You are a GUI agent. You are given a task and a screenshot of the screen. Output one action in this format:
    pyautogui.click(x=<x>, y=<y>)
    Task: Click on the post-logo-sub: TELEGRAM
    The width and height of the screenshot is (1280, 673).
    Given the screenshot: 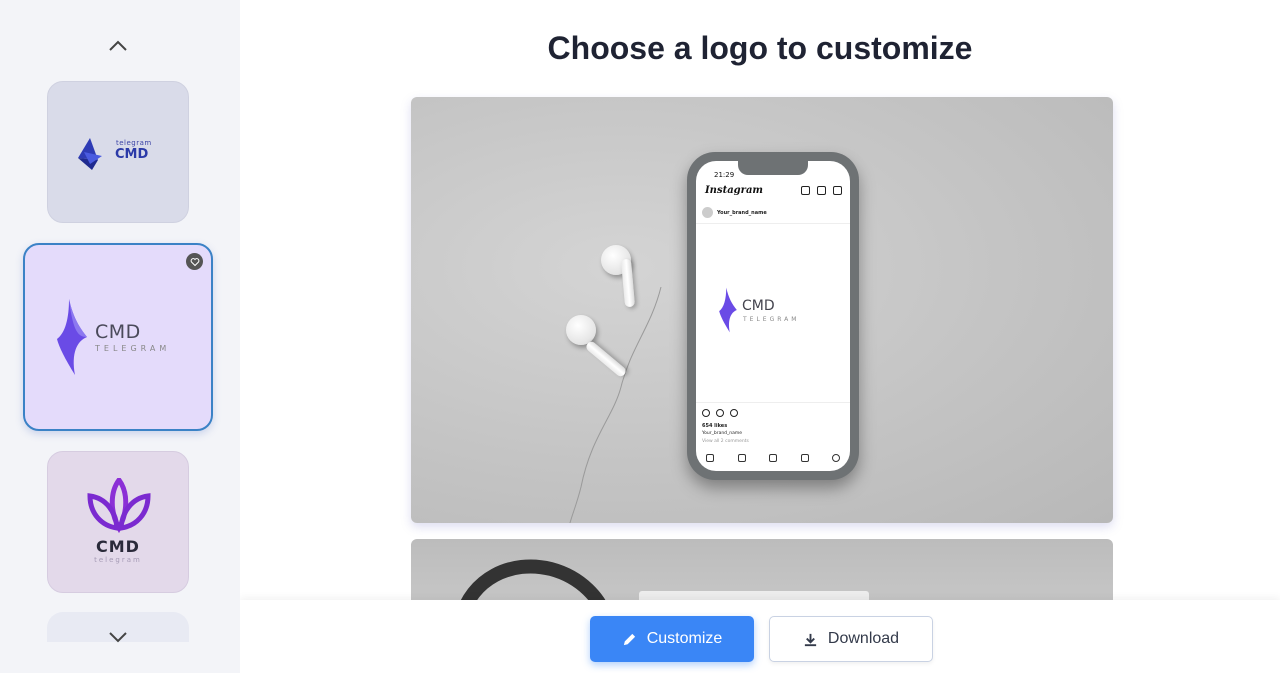 What is the action you would take?
    pyautogui.click(x=771, y=319)
    